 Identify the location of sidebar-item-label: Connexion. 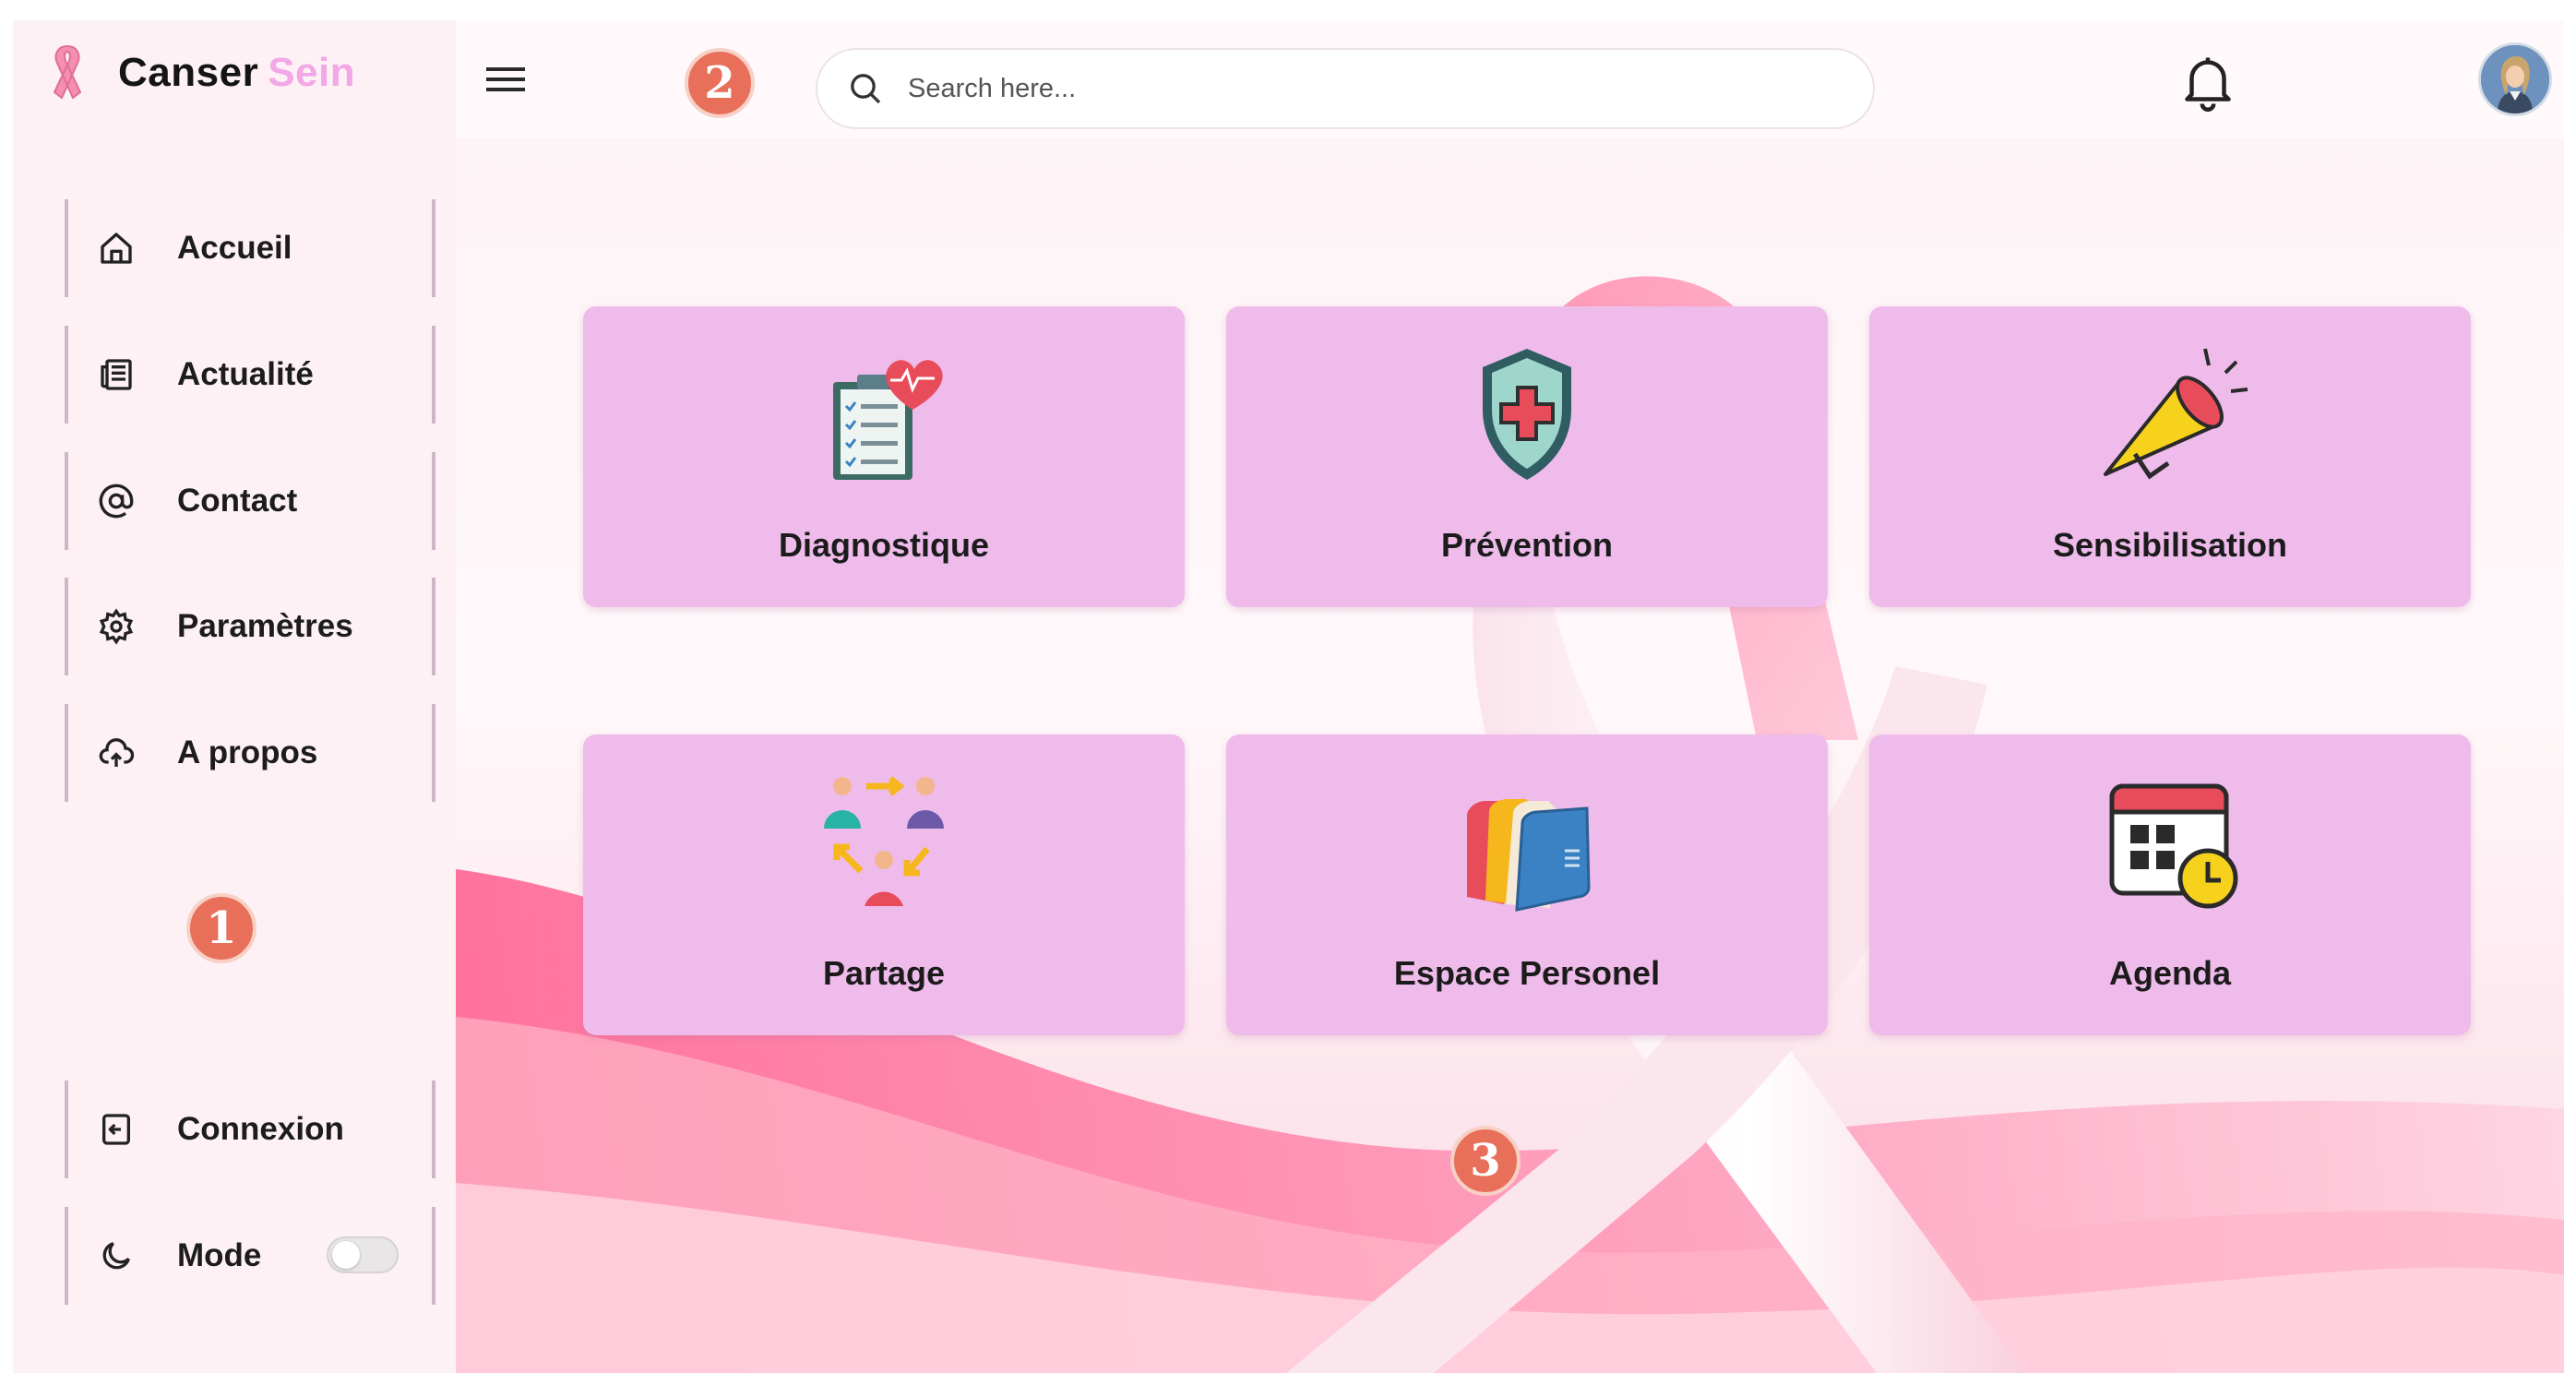
(260, 1129).